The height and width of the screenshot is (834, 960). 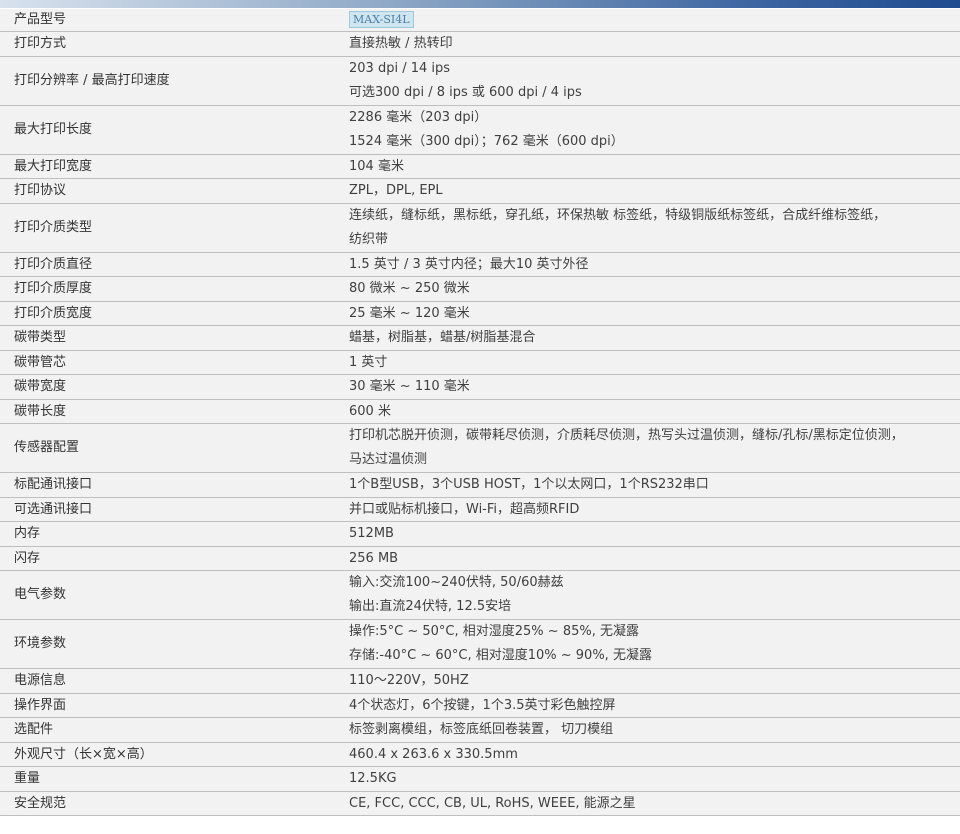 What do you see at coordinates (650, 509) in the screenshot?
I see `spec-value: 并口或贴标机接口，Wi-Fi，超高频RFID` at bounding box center [650, 509].